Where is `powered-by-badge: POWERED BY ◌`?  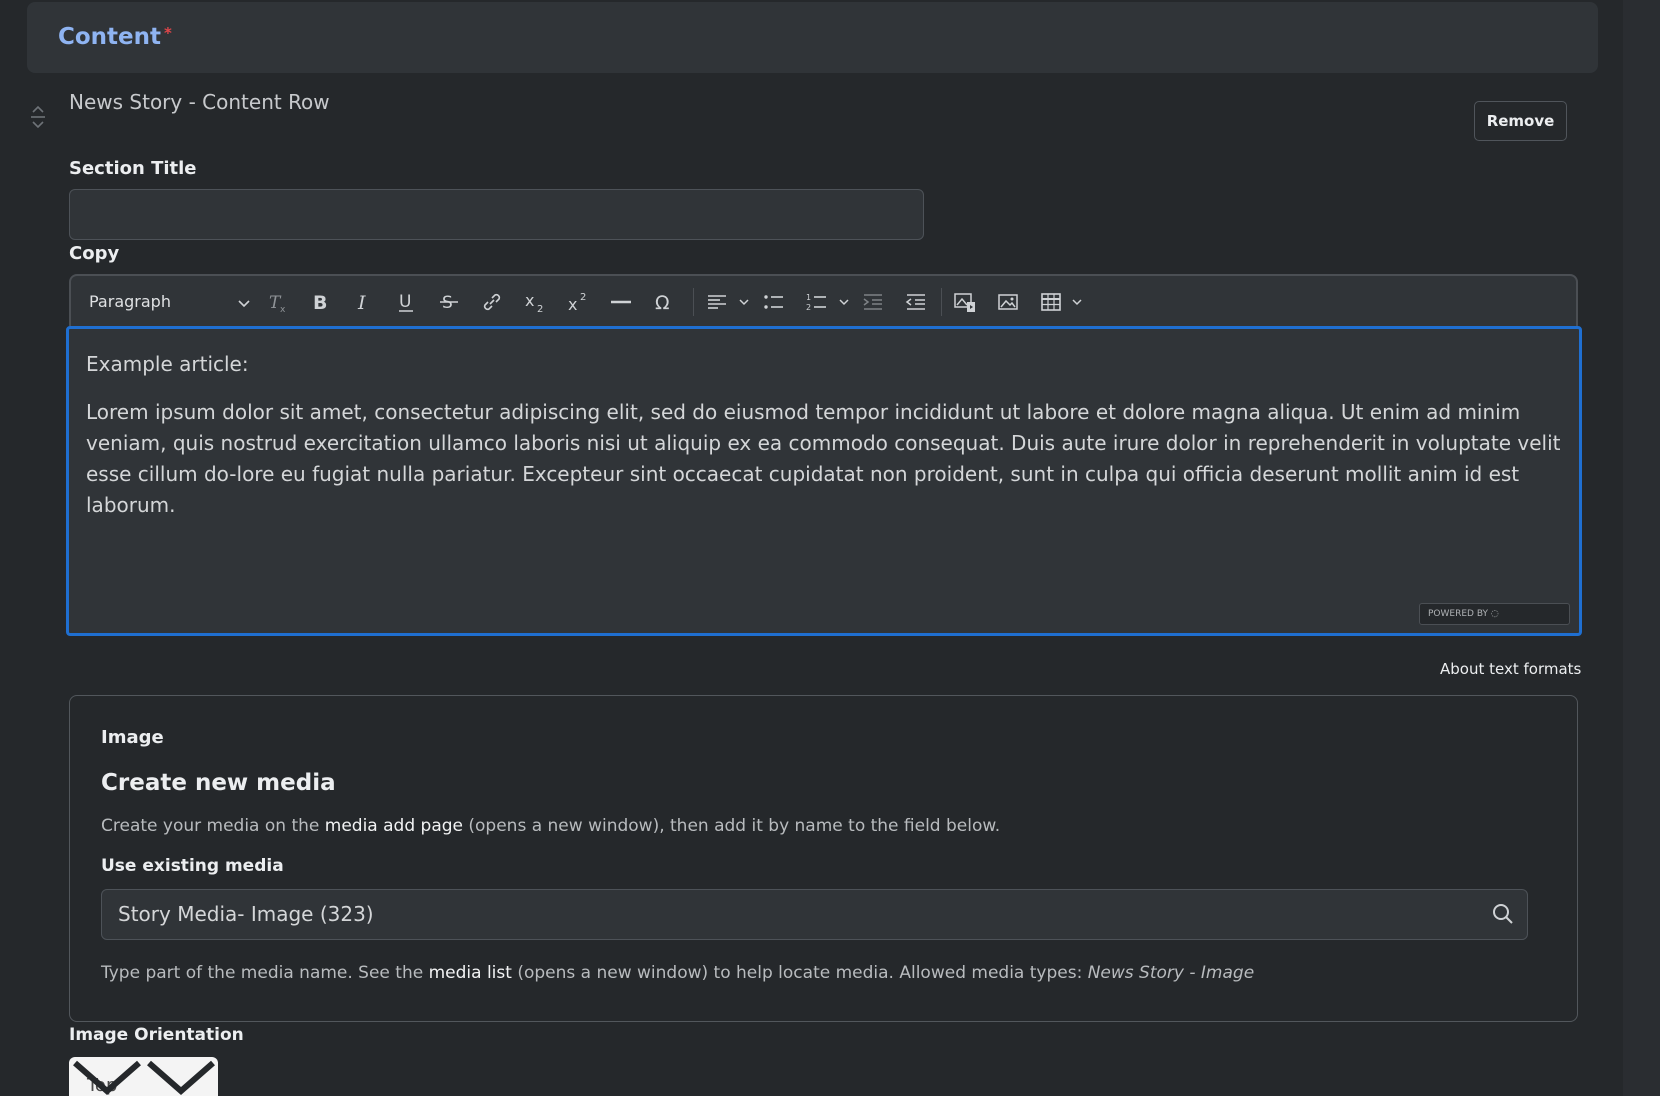
powered-by-badge: POWERED BY ◌ is located at coordinates (1494, 614).